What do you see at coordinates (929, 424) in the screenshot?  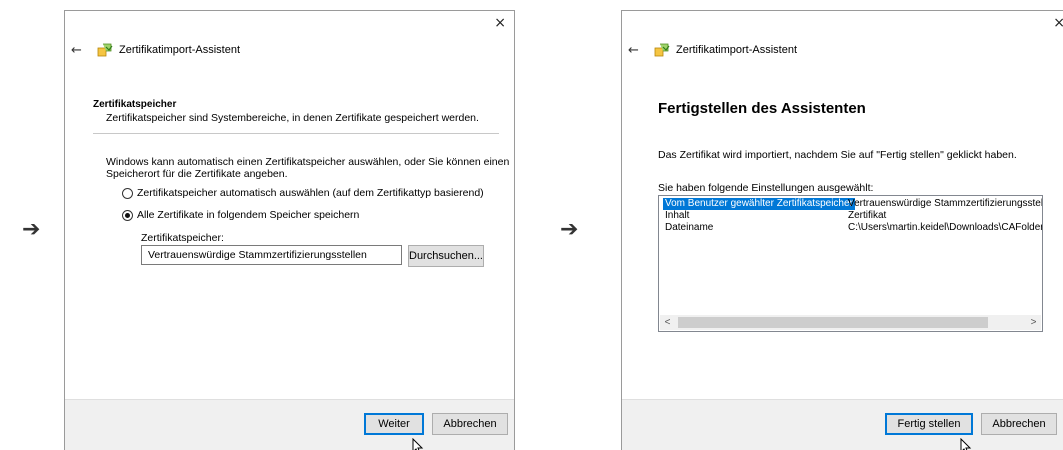 I see `finish-button: Fertig stellen` at bounding box center [929, 424].